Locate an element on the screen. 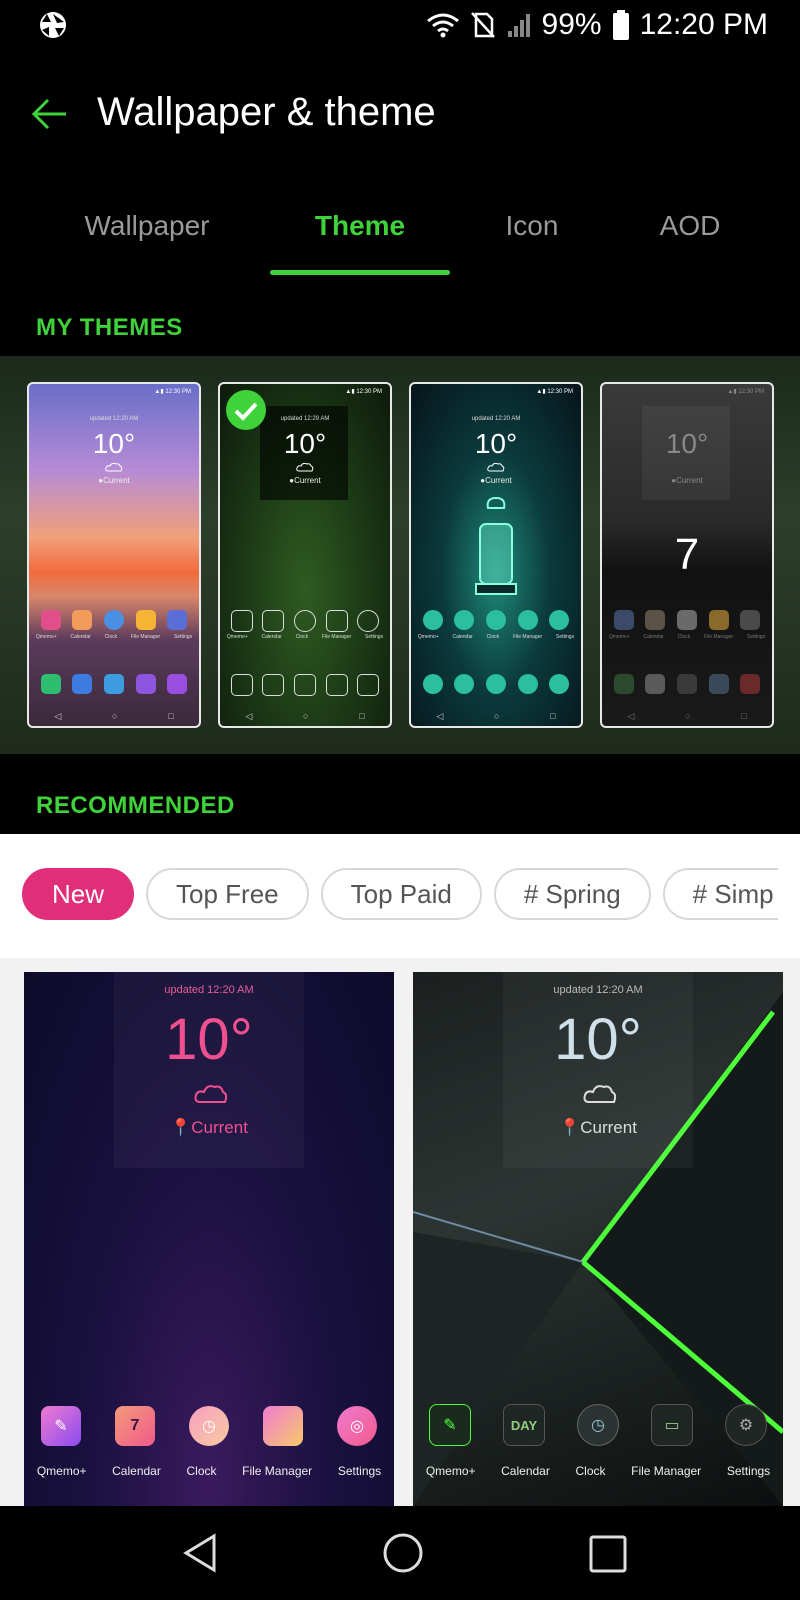 The width and height of the screenshot is (800, 1600). calendar-icon: 7 is located at coordinates (135, 1426).